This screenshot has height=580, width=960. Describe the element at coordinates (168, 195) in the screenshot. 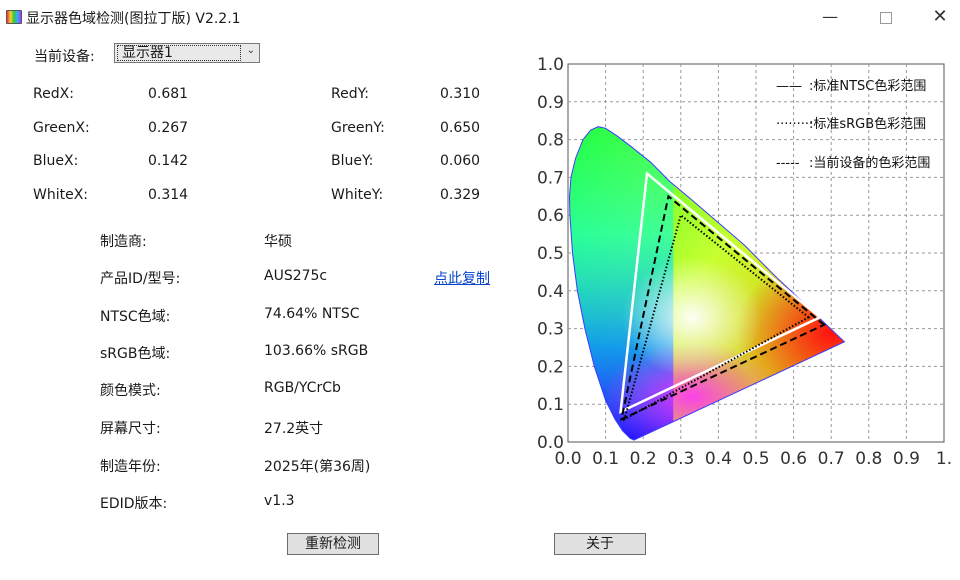

I see `white-x-value: 0.314` at that location.